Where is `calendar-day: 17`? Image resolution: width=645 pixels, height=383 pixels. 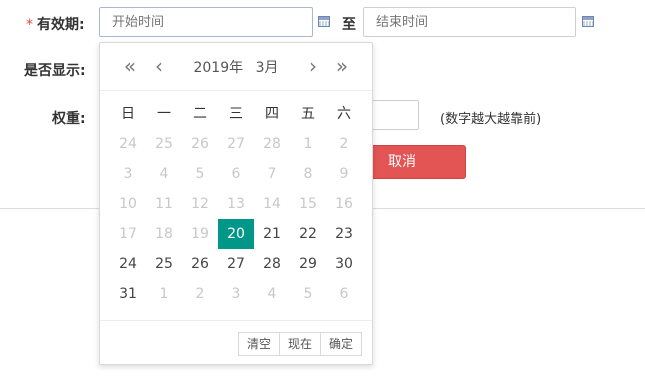 calendar-day: 17 is located at coordinates (128, 234).